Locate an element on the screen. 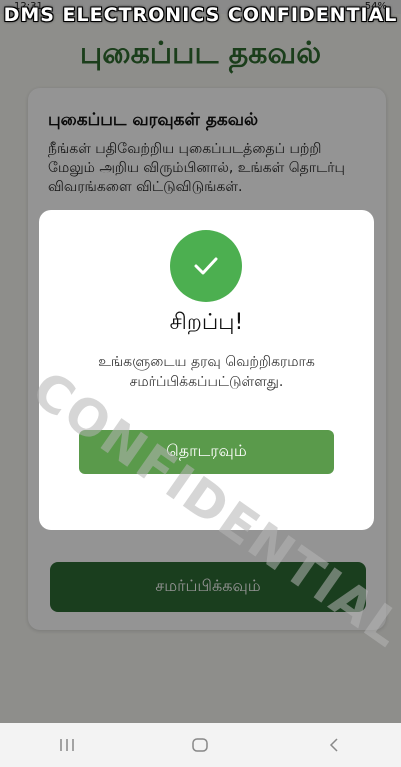  confidential-banner: DMS ELECTRONICS CONFIDENTIAL is located at coordinates (200, 15).